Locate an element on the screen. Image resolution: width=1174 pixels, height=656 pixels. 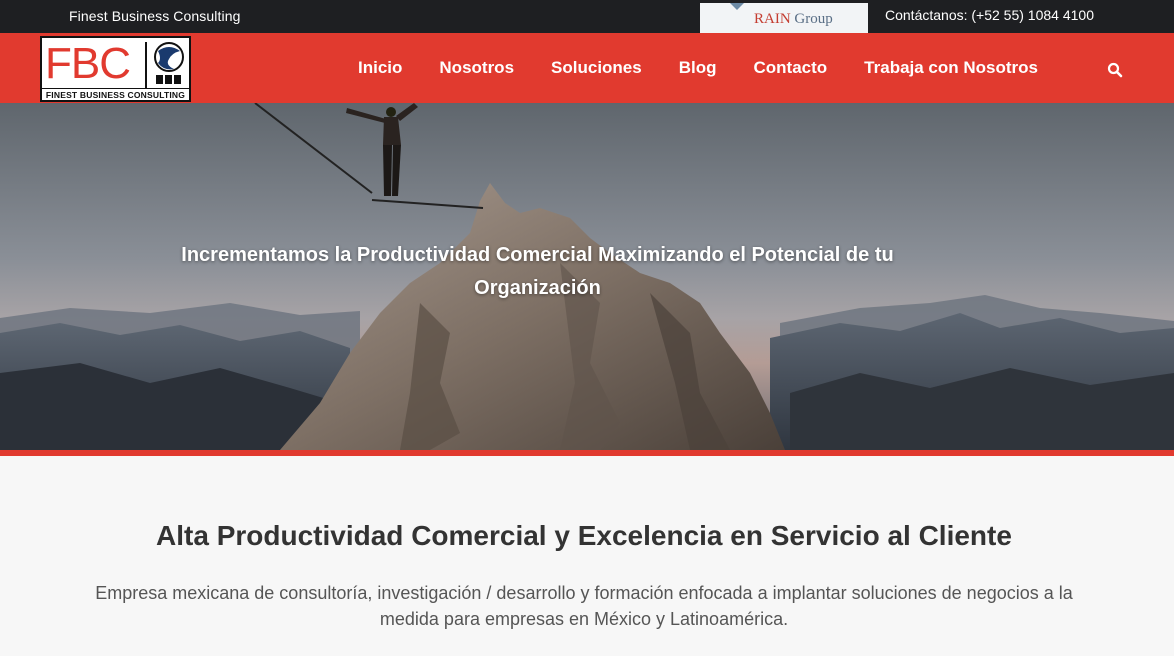
nav-item-nosotros: Nosotros is located at coordinates (476, 68).